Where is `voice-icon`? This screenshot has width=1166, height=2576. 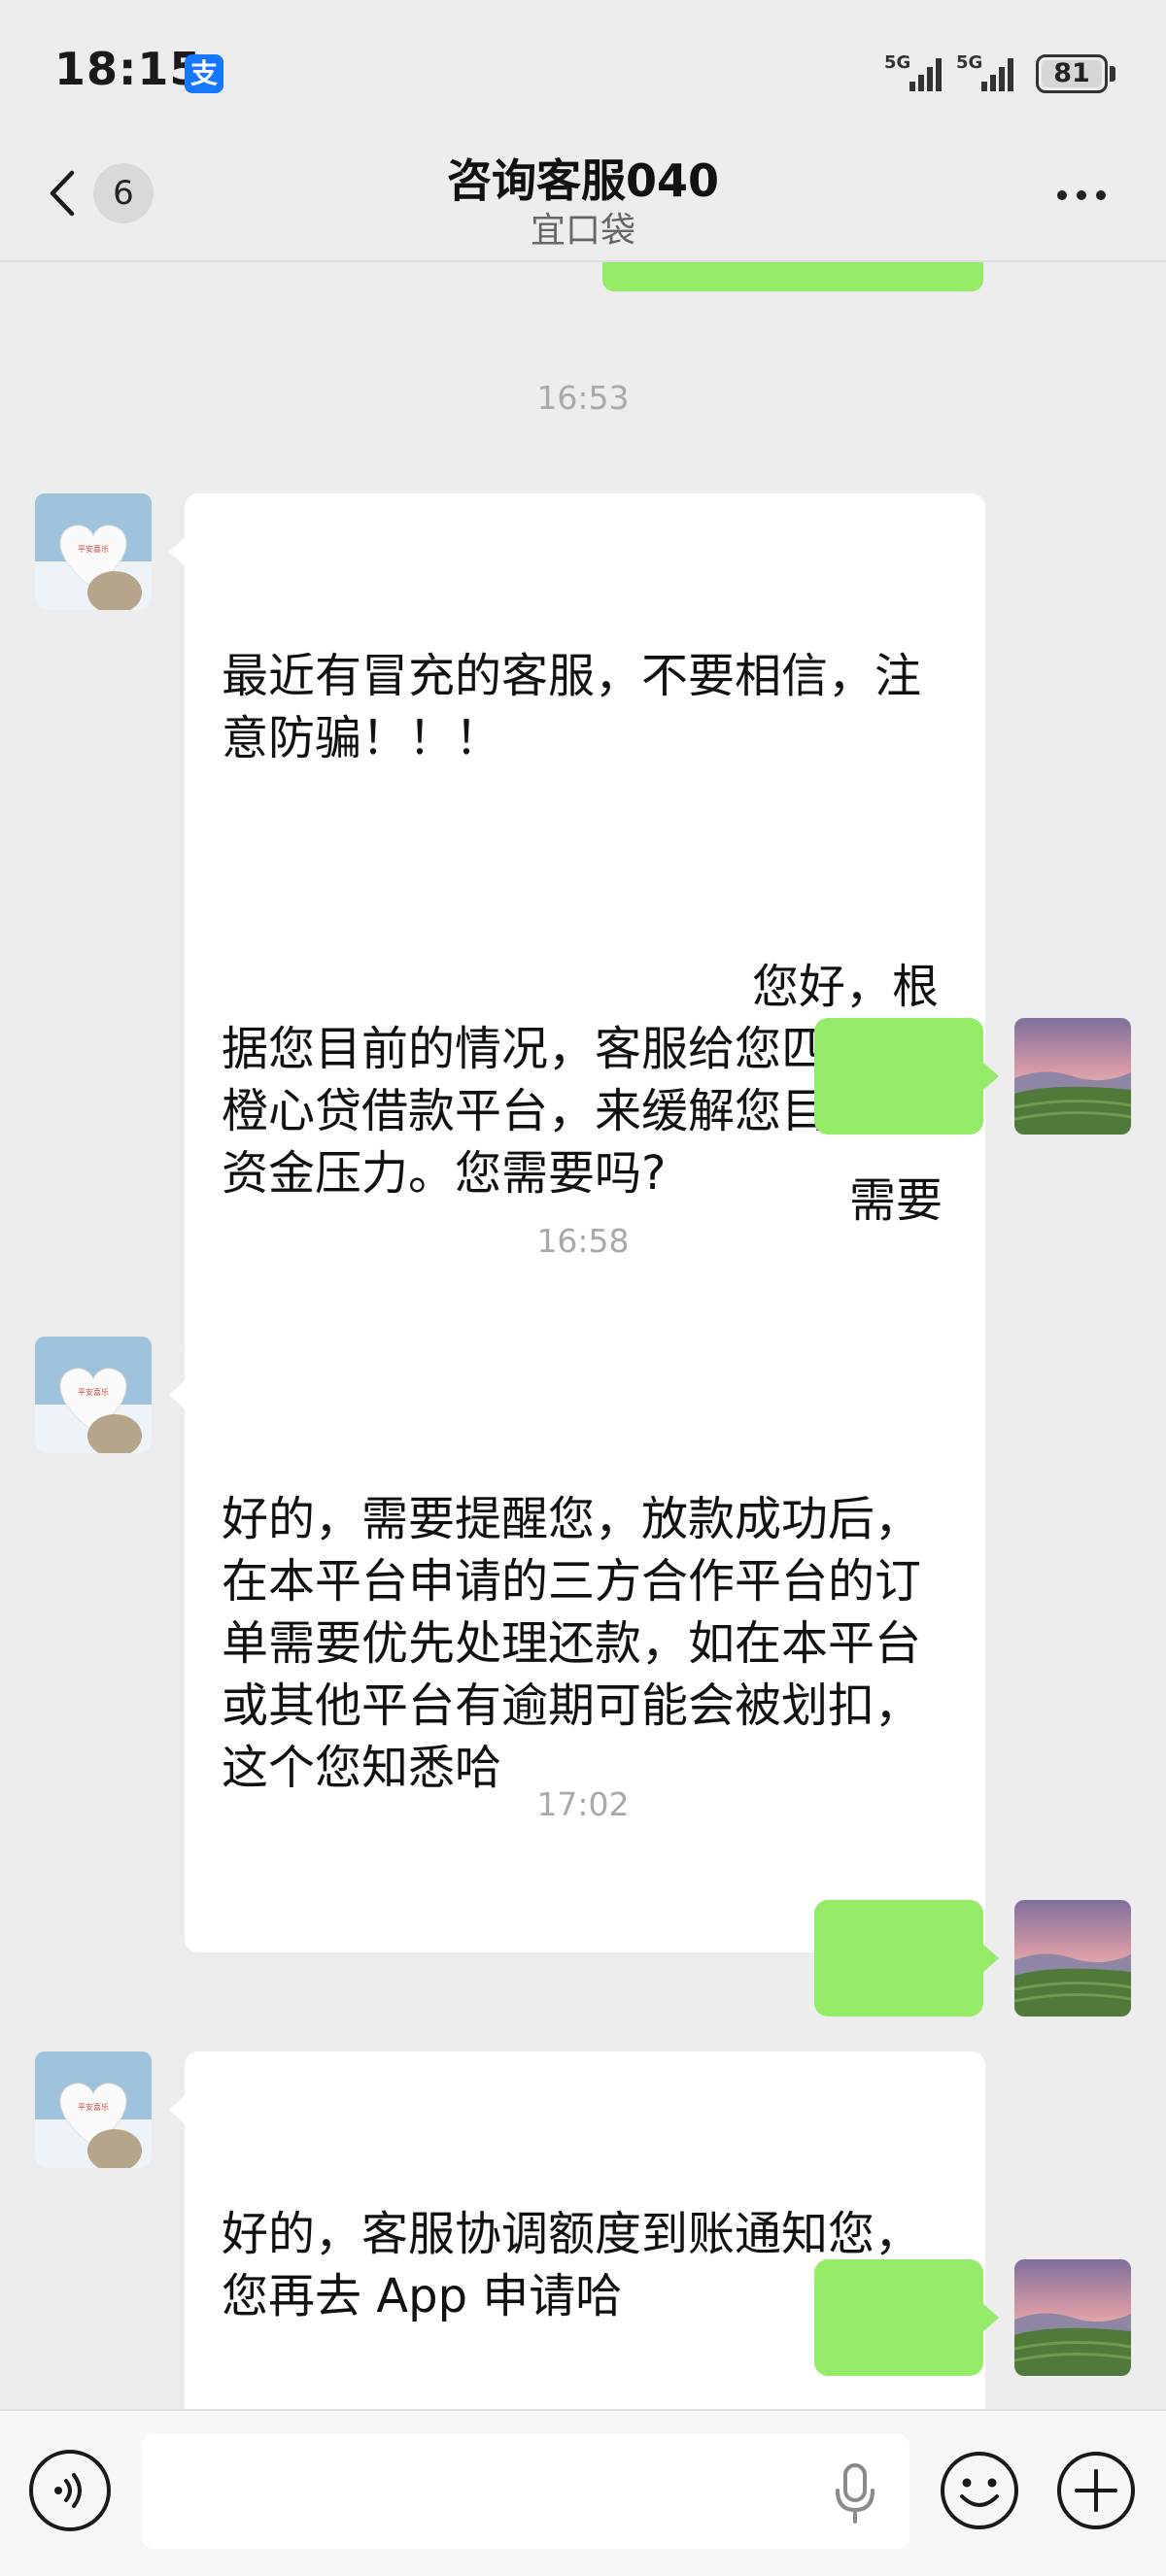 voice-icon is located at coordinates (70, 2490).